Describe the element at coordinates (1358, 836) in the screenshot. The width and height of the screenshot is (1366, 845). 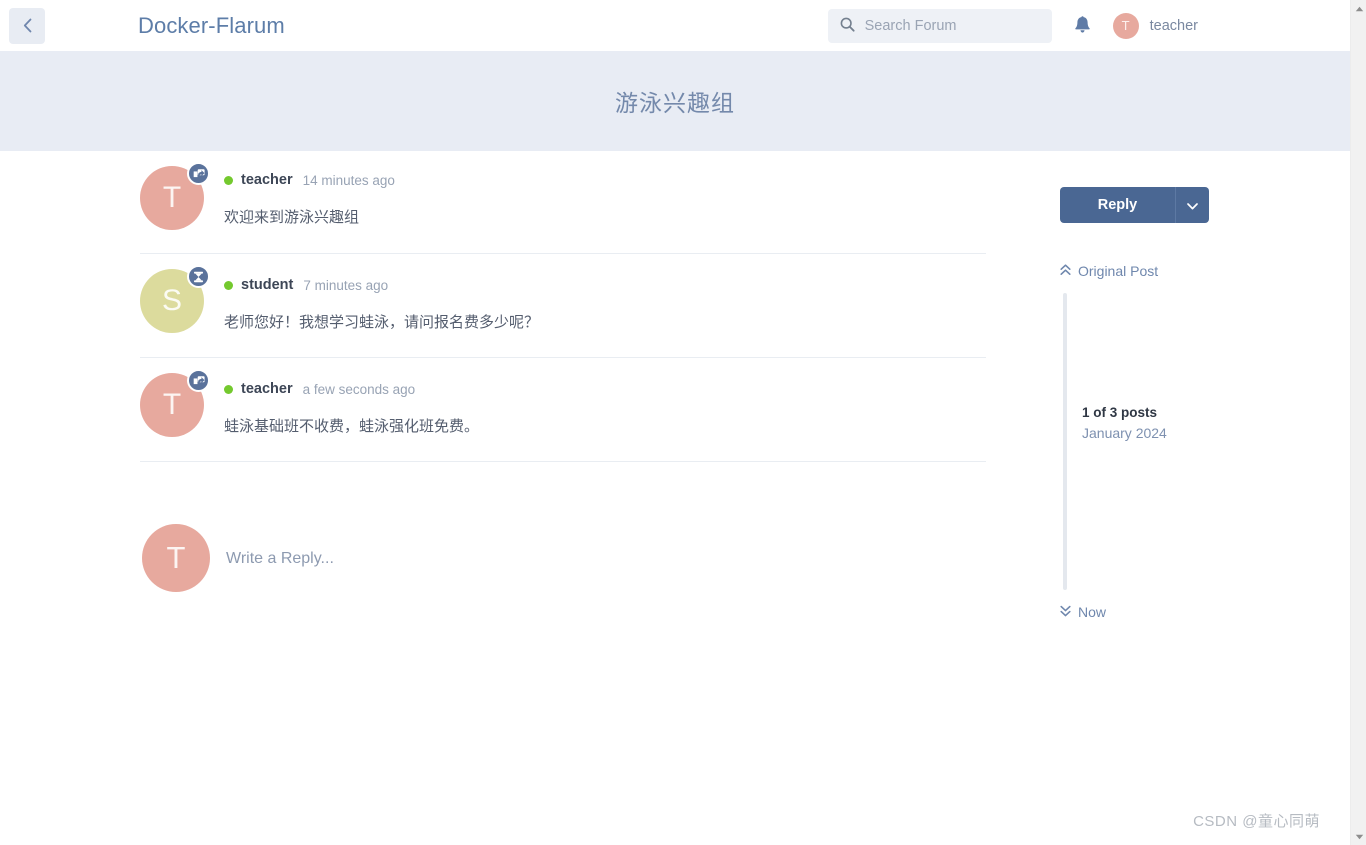
I see `scroll-down-arrow-icon` at that location.